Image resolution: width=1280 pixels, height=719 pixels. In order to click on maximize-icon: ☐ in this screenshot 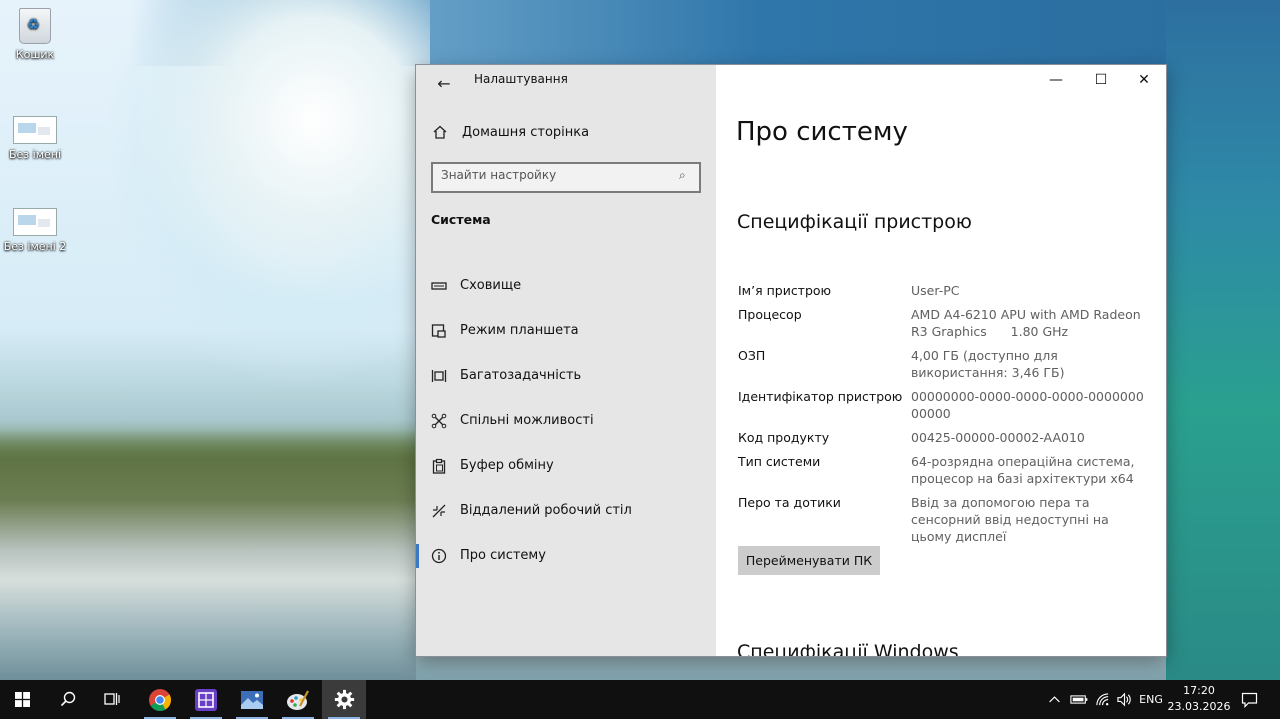, I will do `click(1101, 80)`.